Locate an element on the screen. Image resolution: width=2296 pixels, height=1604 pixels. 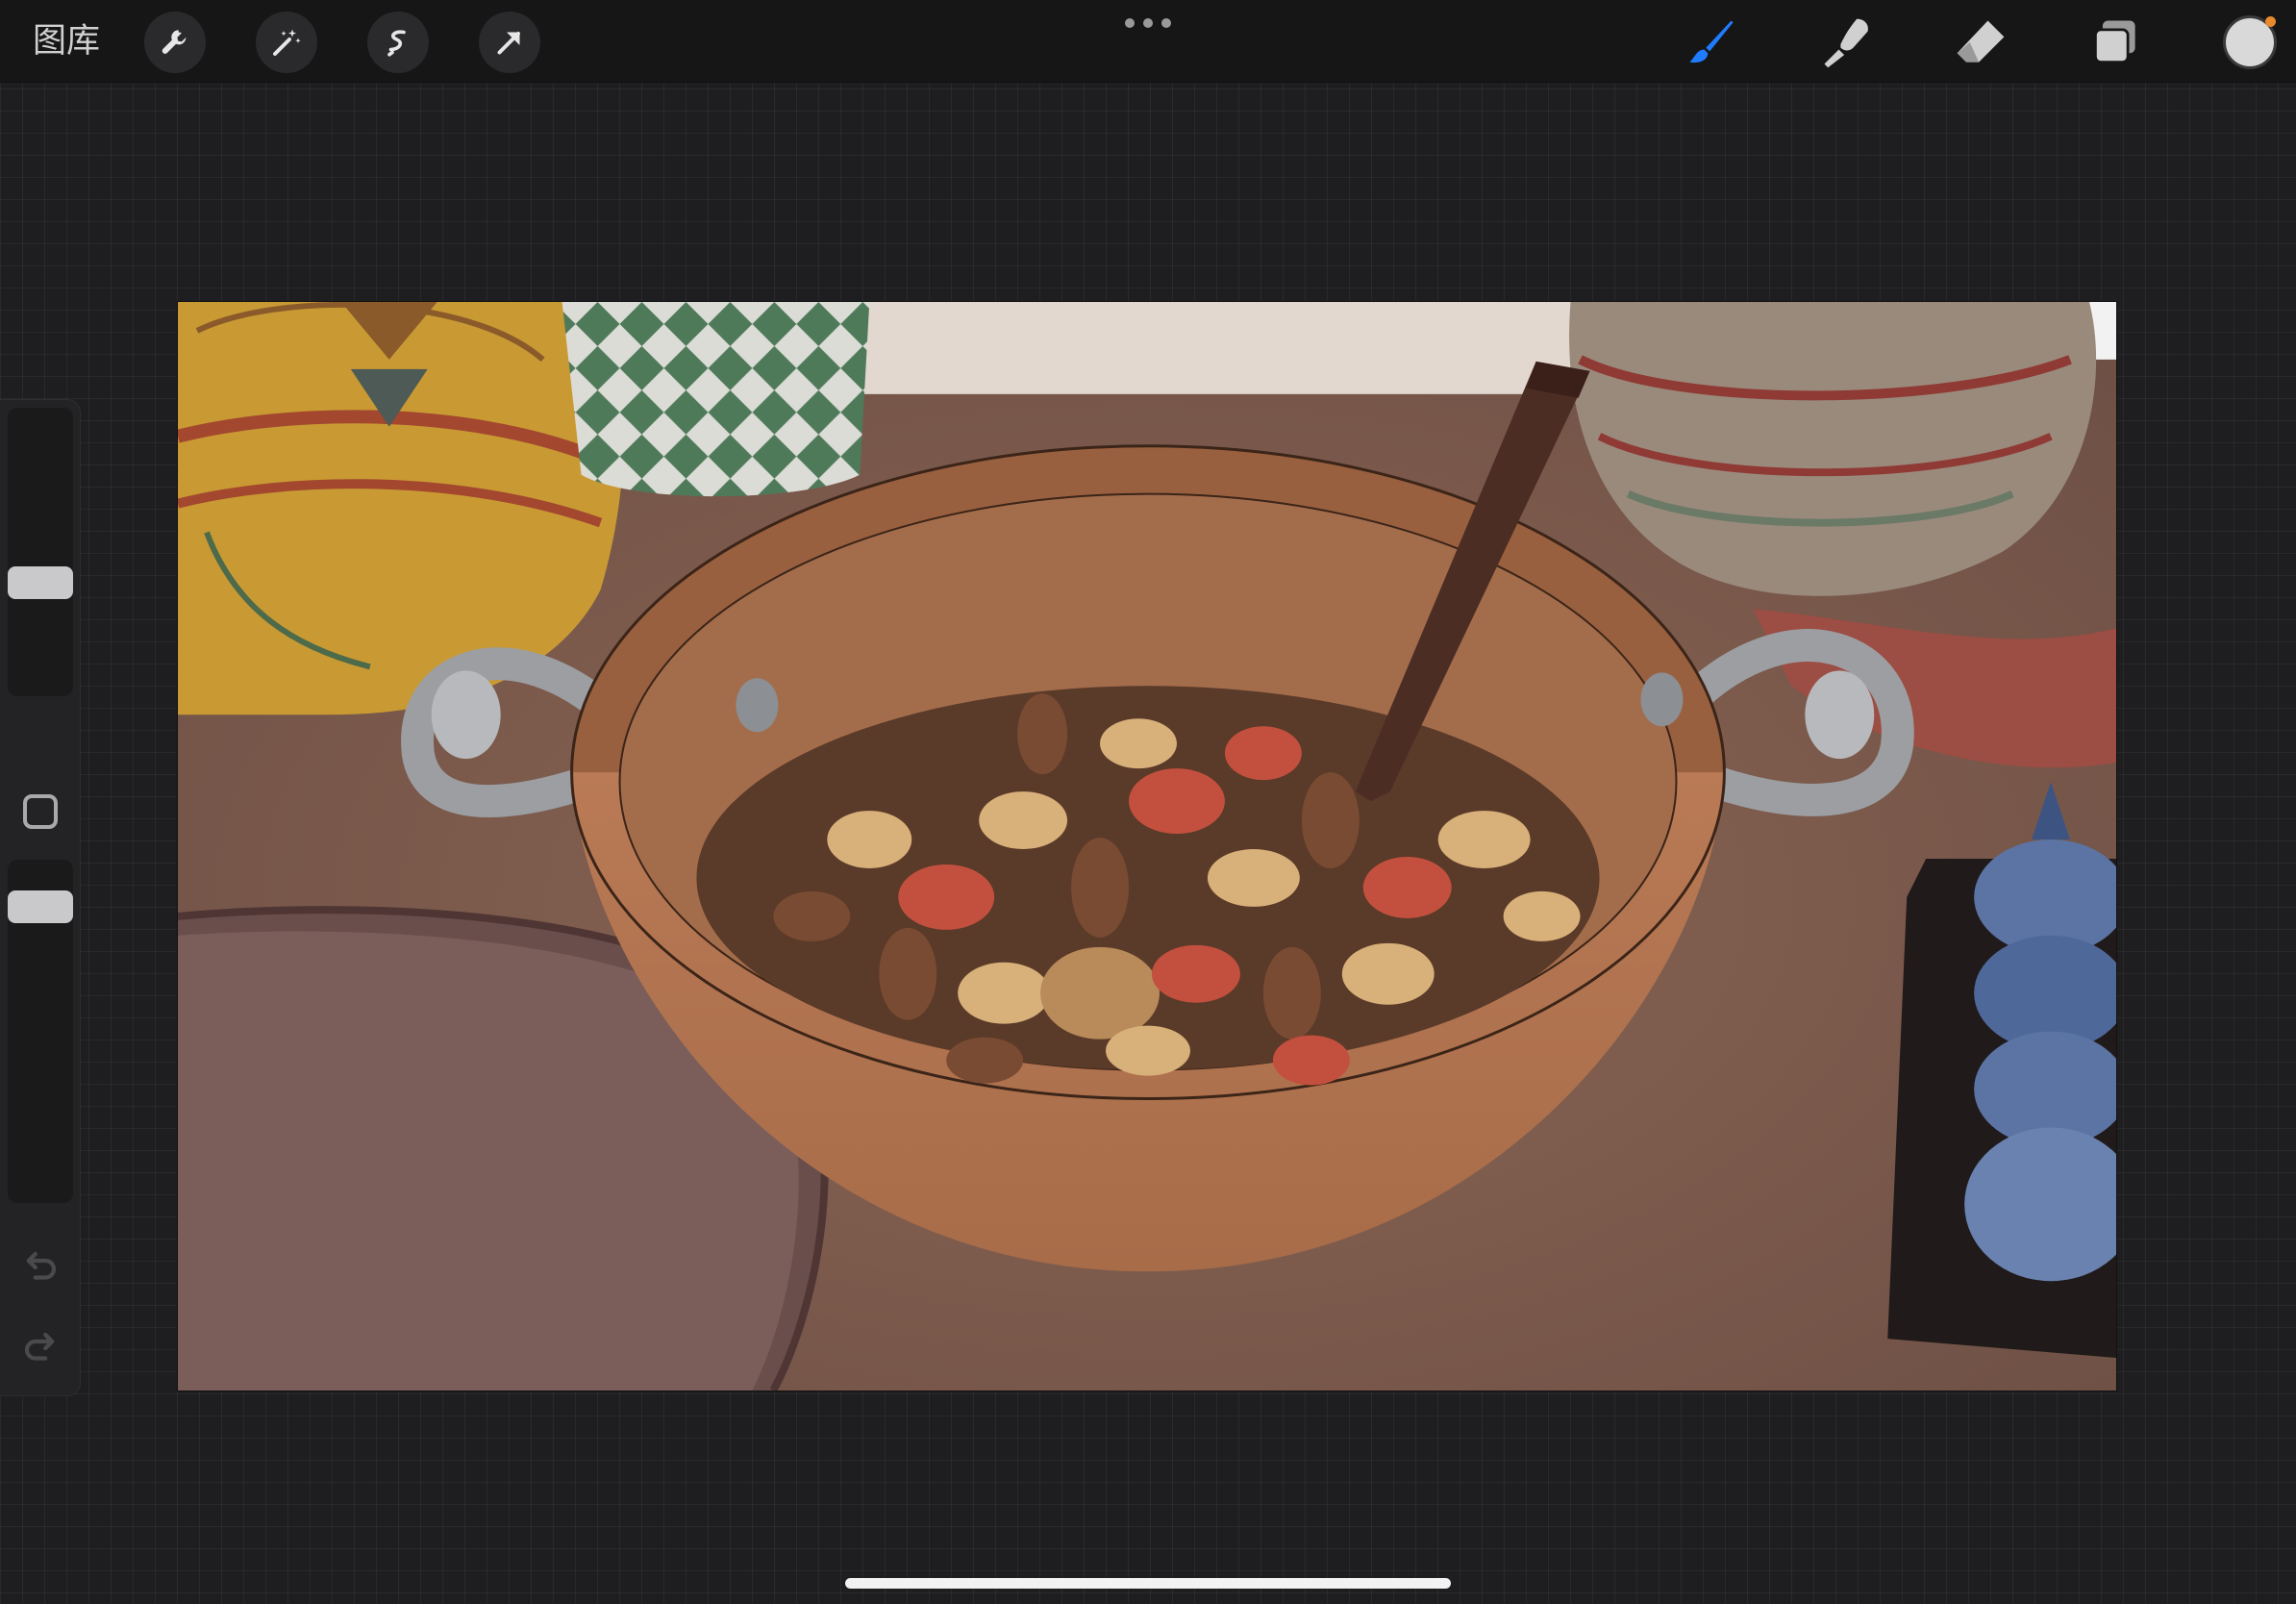
gallery-button: 图库 is located at coordinates (66, 41).